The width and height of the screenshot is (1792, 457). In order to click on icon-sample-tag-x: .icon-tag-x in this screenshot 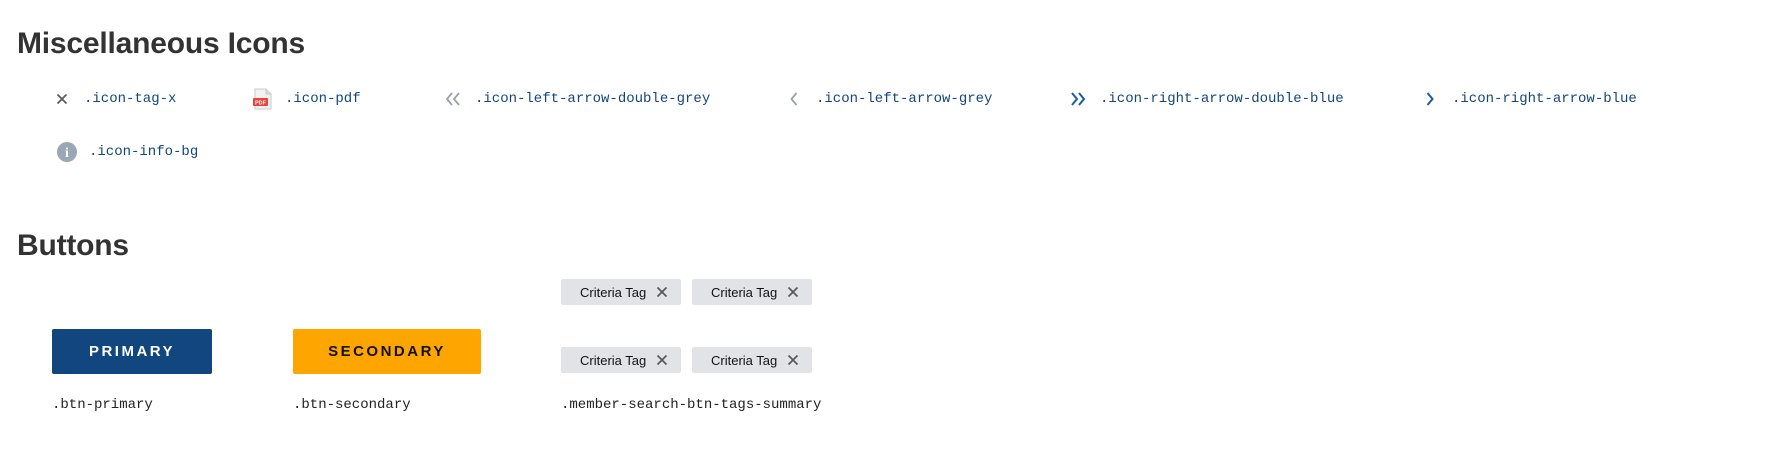, I will do `click(113, 99)`.